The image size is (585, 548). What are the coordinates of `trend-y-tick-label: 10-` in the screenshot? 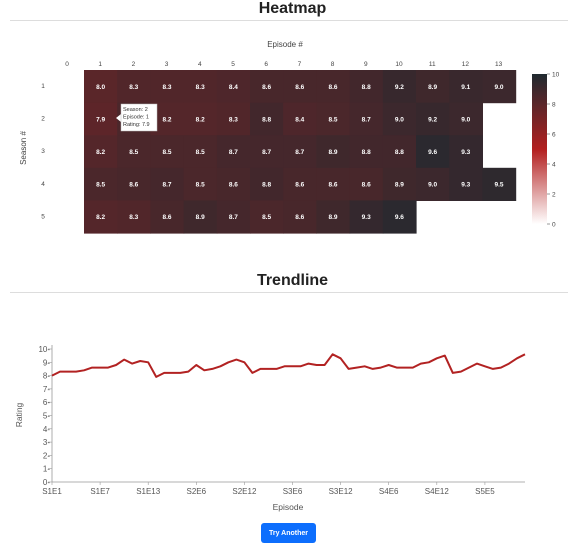 It's located at (44, 349).